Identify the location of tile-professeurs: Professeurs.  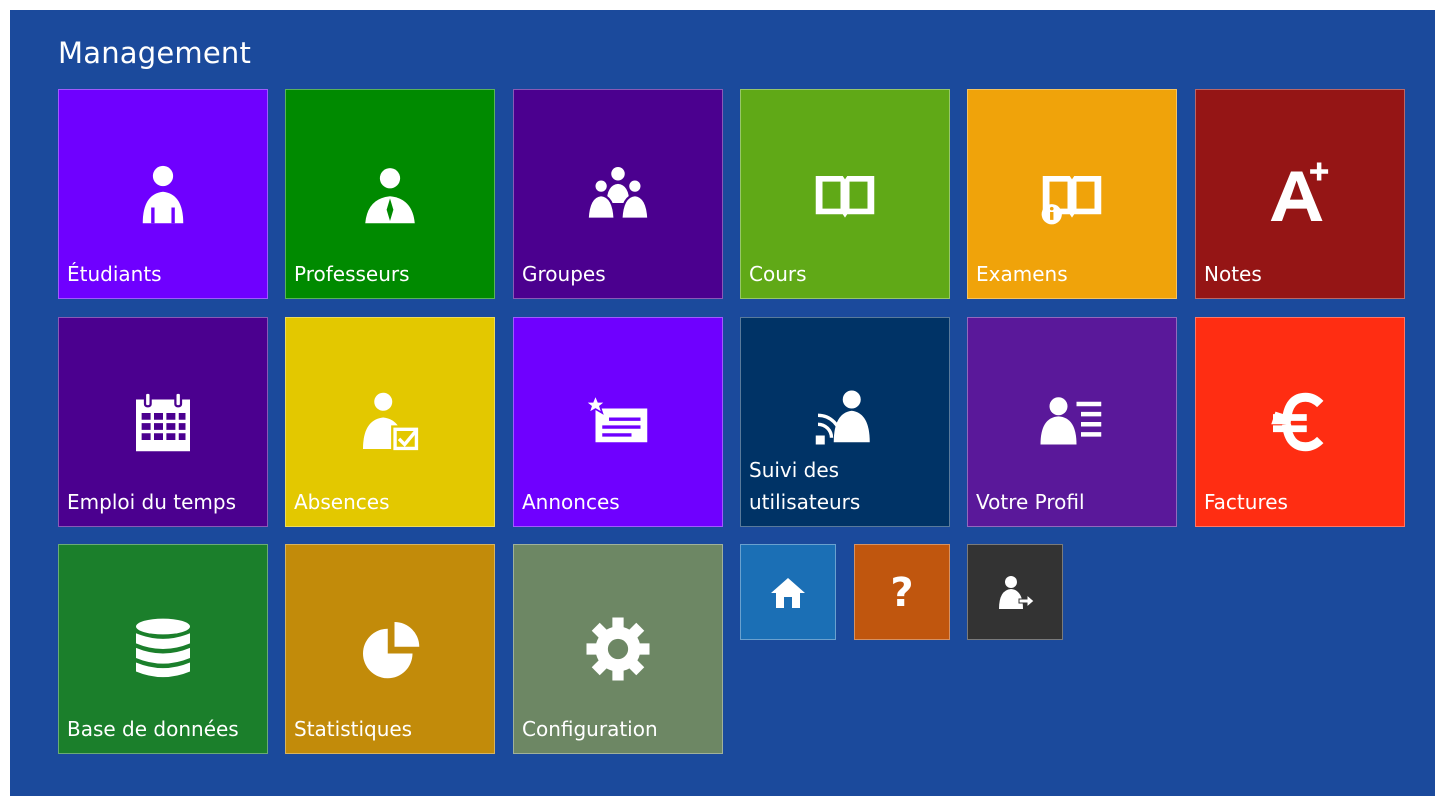
(390, 194).